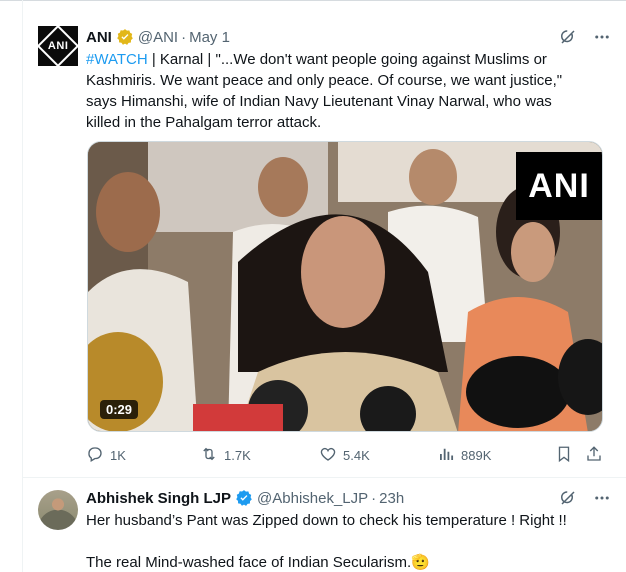  I want to click on views-icon, so click(446, 455).